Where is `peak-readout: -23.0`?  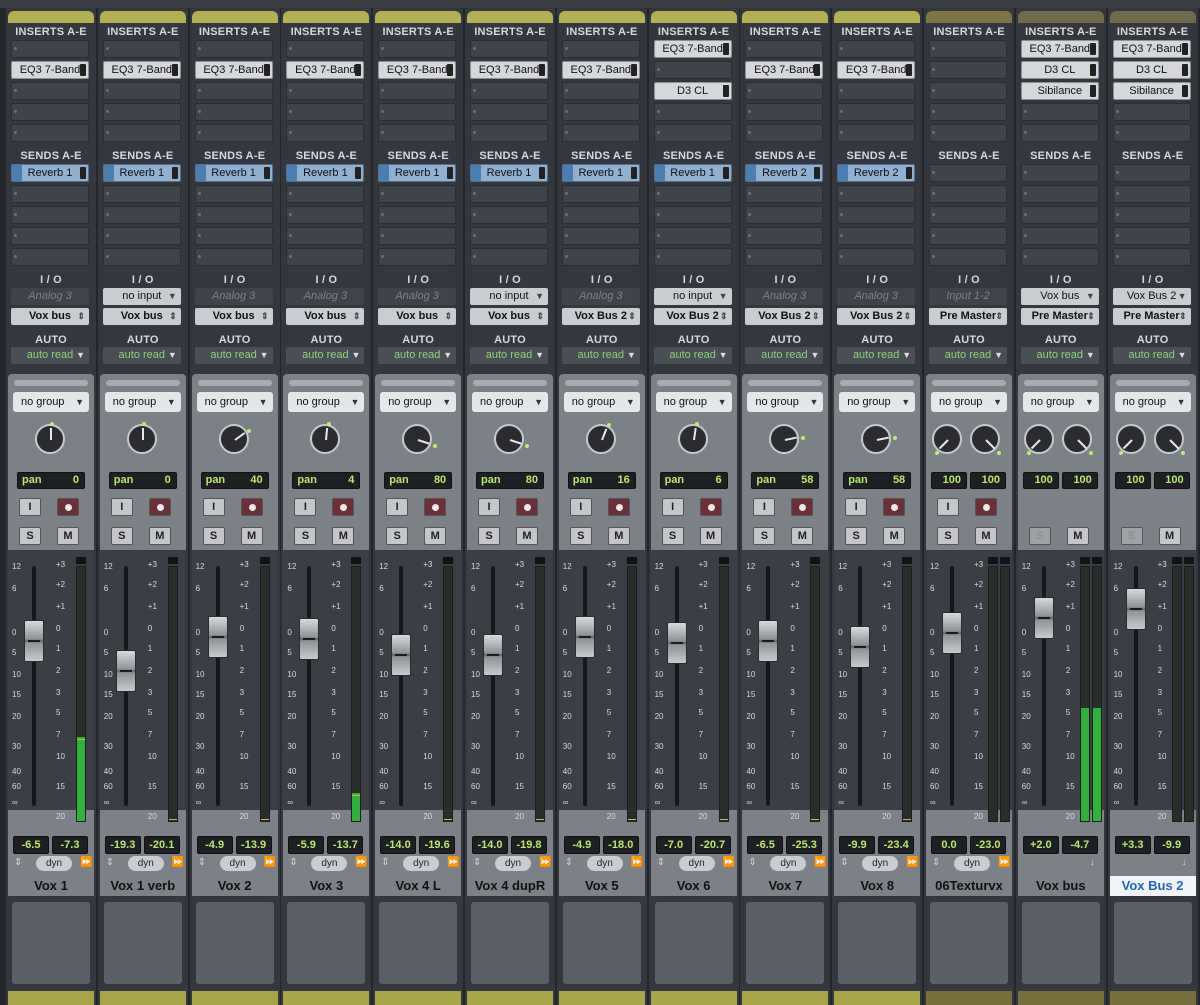 peak-readout: -23.0 is located at coordinates (988, 845).